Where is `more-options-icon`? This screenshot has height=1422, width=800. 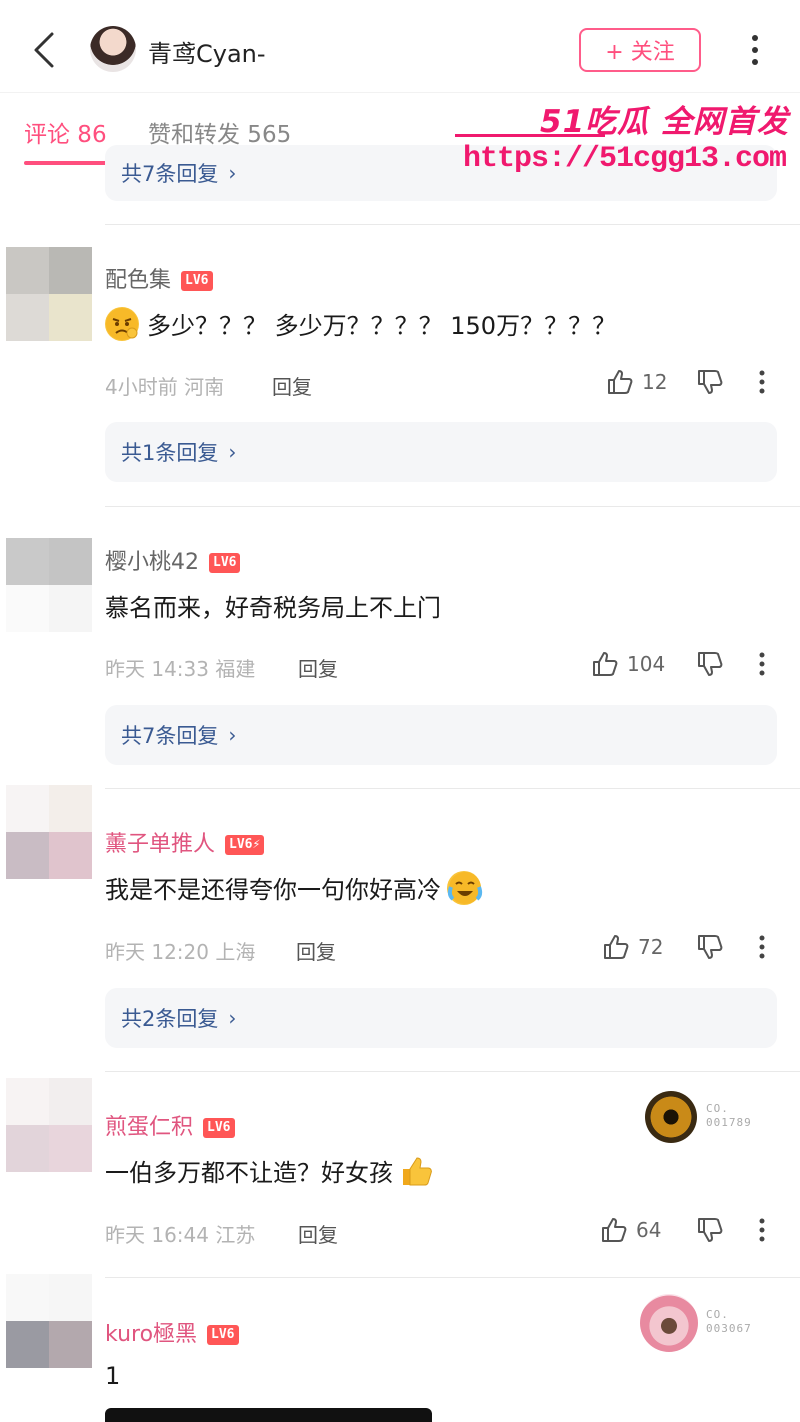 more-options-icon is located at coordinates (755, 50).